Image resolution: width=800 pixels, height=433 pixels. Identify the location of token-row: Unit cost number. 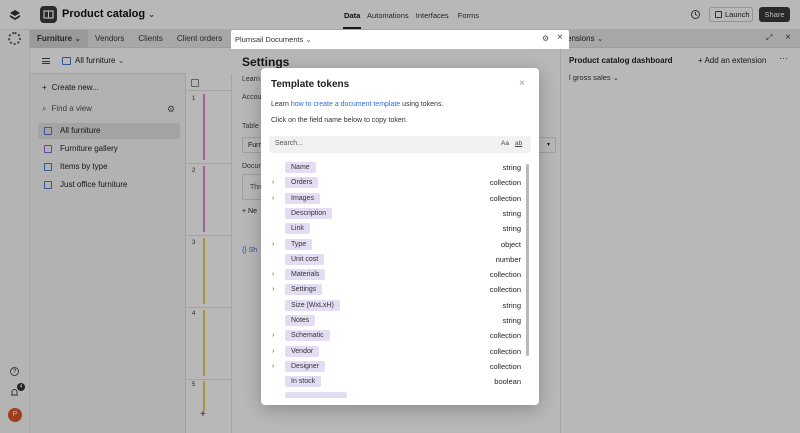
(400, 259).